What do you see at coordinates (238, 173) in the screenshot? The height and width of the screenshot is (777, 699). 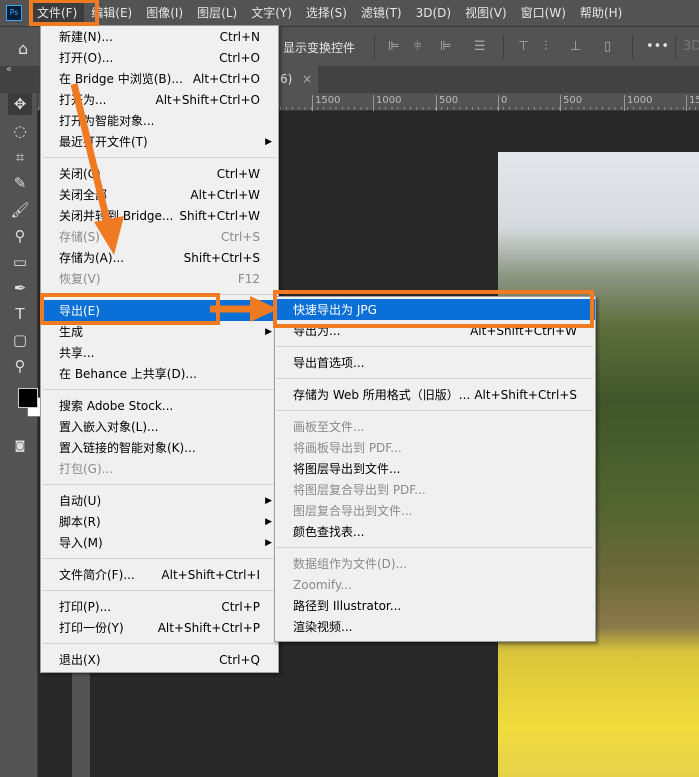 I see `menu-item-shortcut: Ctrl+W` at bounding box center [238, 173].